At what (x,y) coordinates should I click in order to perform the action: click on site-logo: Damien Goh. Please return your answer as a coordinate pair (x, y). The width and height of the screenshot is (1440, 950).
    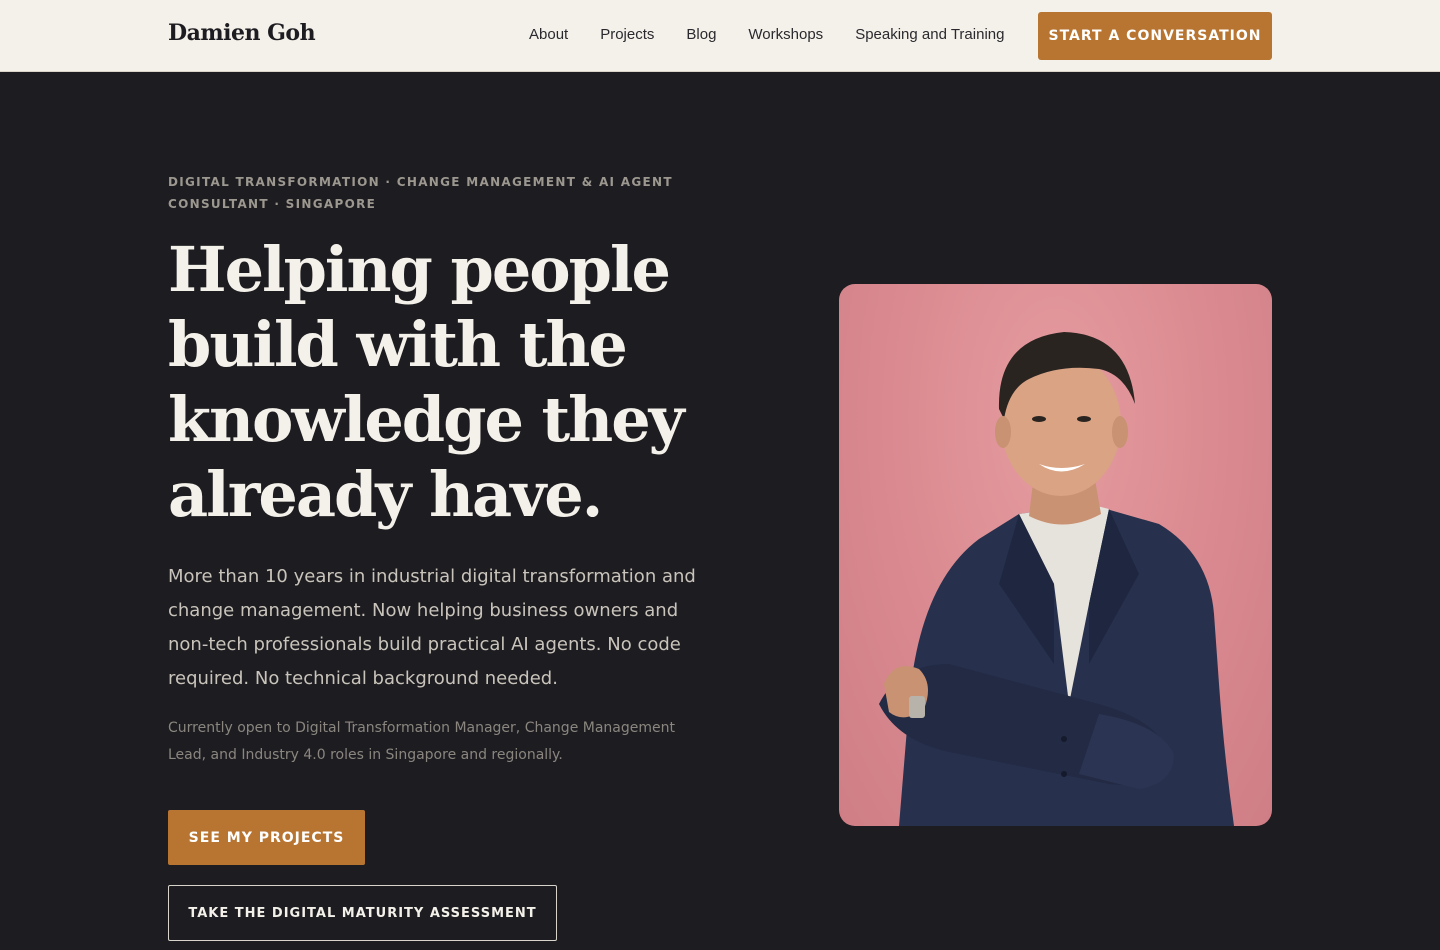
    Looking at the image, I should click on (242, 33).